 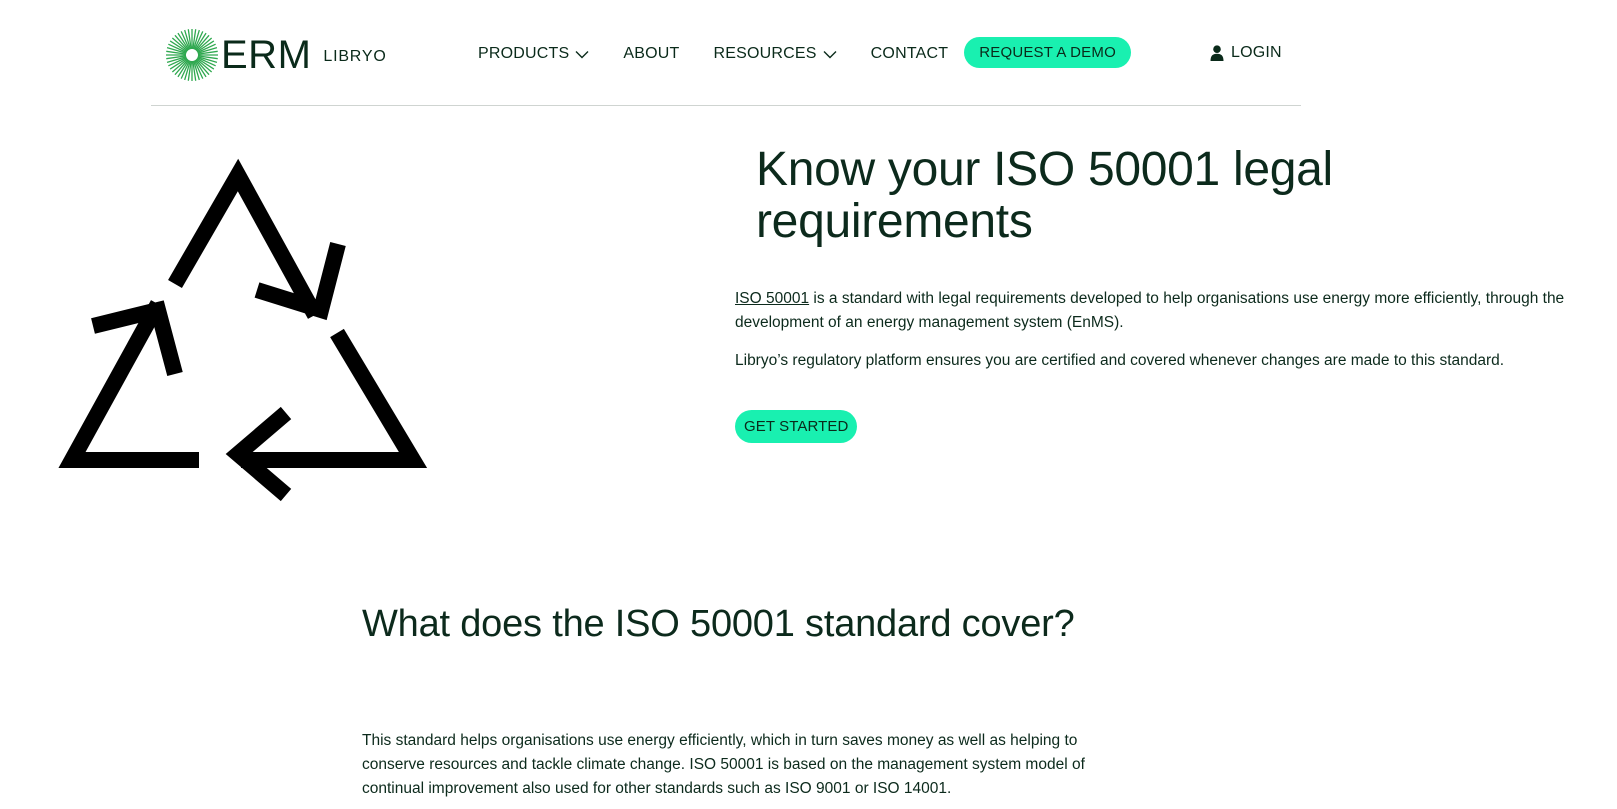 I want to click on header-divider, so click(x=726, y=105).